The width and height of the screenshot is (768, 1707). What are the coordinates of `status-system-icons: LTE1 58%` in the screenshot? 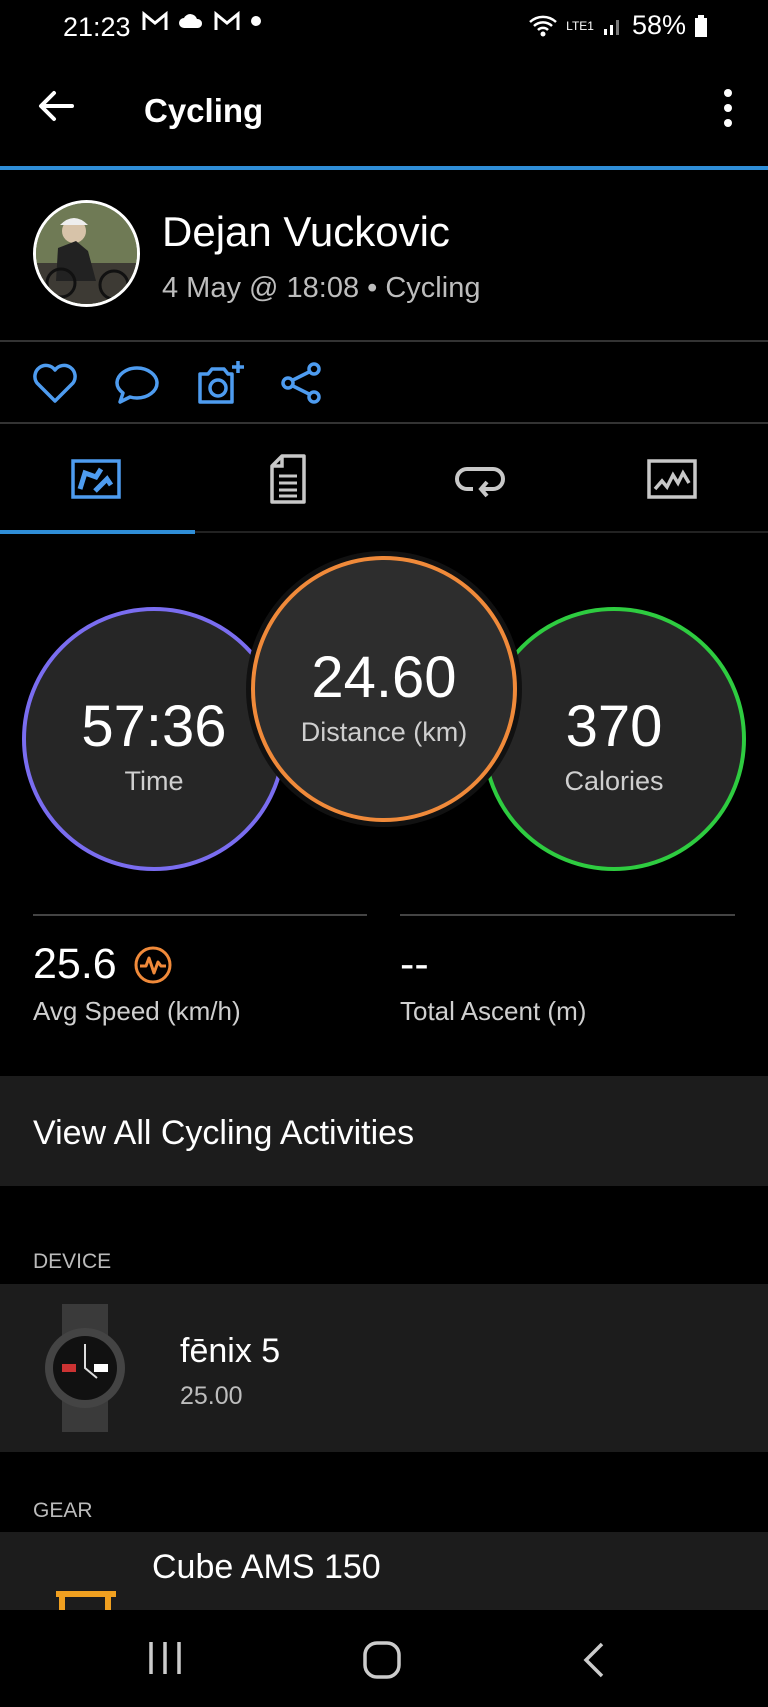 It's located at (618, 25).